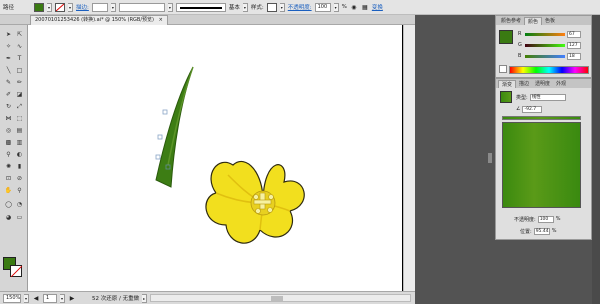 Image resolution: width=600 pixels, height=304 pixels. I want to click on rectangle-tool-icon: □, so click(19, 70).